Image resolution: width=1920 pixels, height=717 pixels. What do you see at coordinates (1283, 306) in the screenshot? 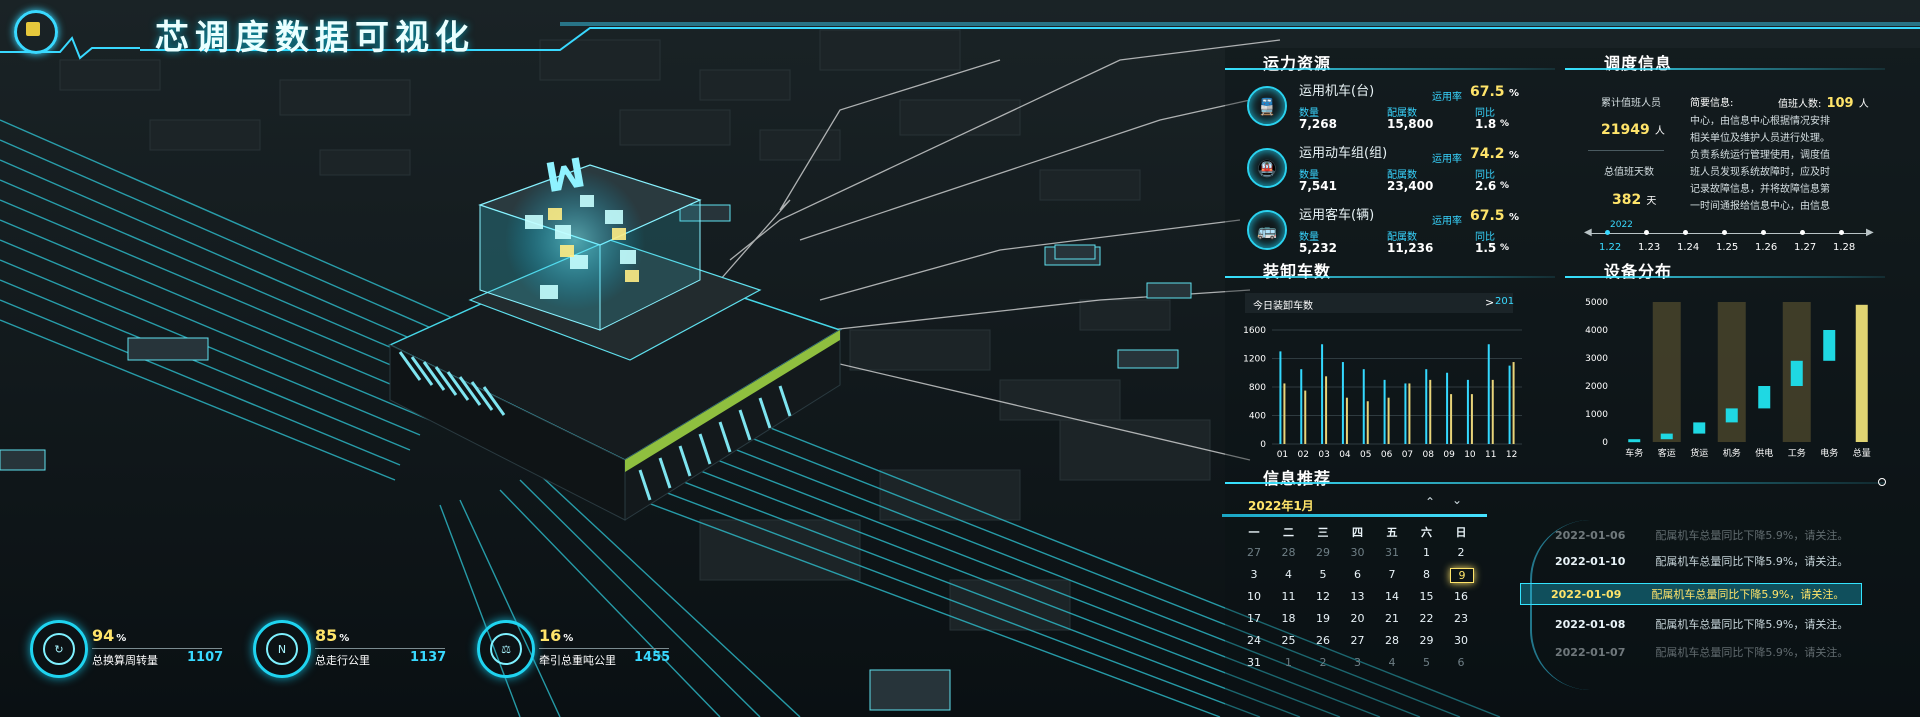
I see `today-loading-label: 今日装卸车数` at bounding box center [1283, 306].